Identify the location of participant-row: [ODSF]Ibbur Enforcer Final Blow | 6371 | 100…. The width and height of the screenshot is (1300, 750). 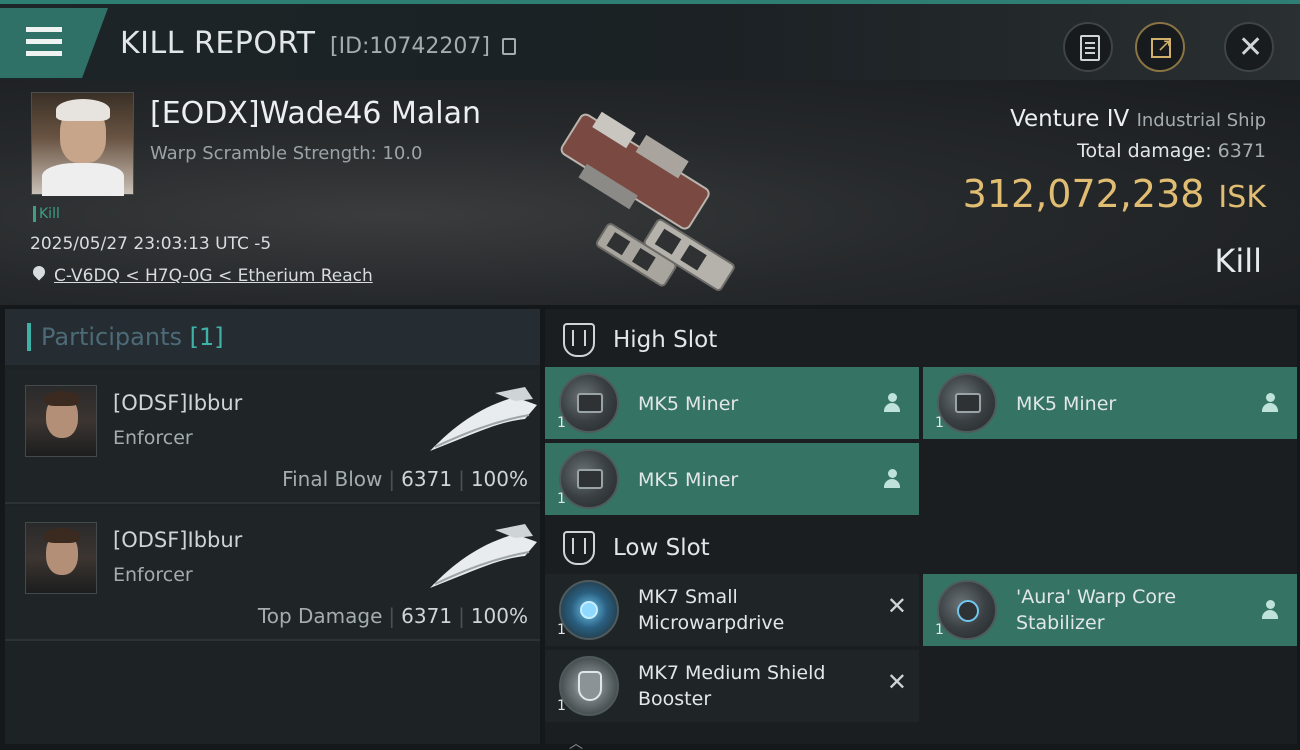
(272, 436).